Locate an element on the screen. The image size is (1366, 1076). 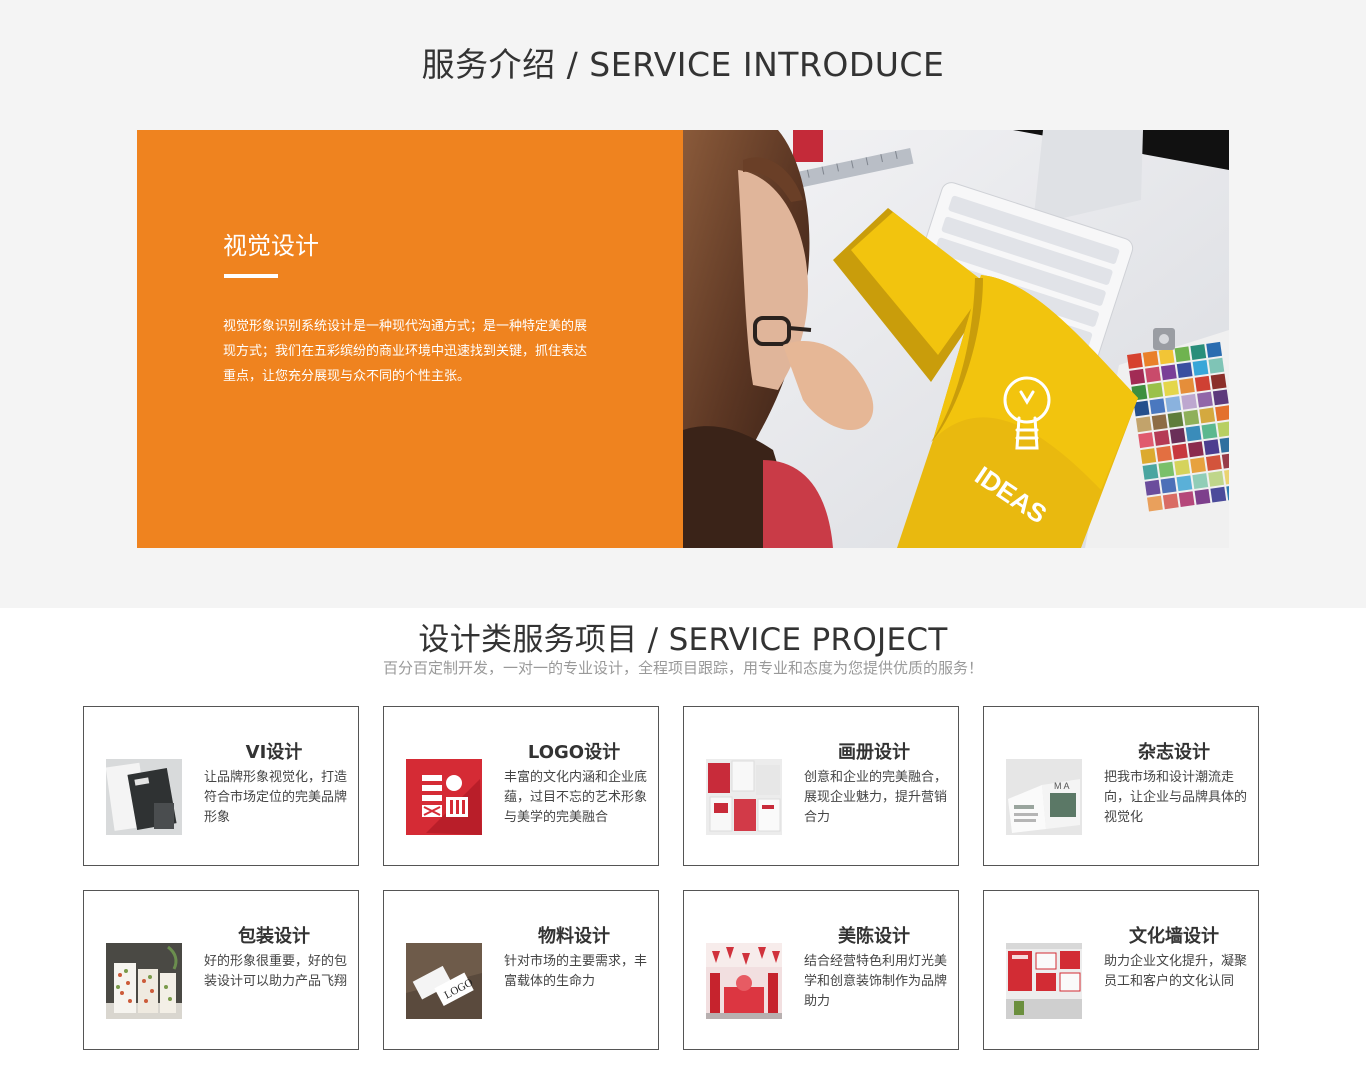
service-card-magazine: M A 杂志设计 把我市场和设计潮流走向，让企业与品牌具体的视觉化 is located at coordinates (1121, 786).